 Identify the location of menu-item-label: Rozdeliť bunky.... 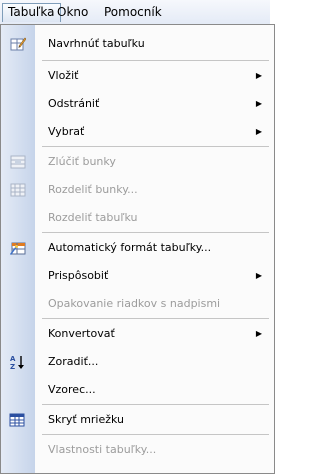
(93, 189).